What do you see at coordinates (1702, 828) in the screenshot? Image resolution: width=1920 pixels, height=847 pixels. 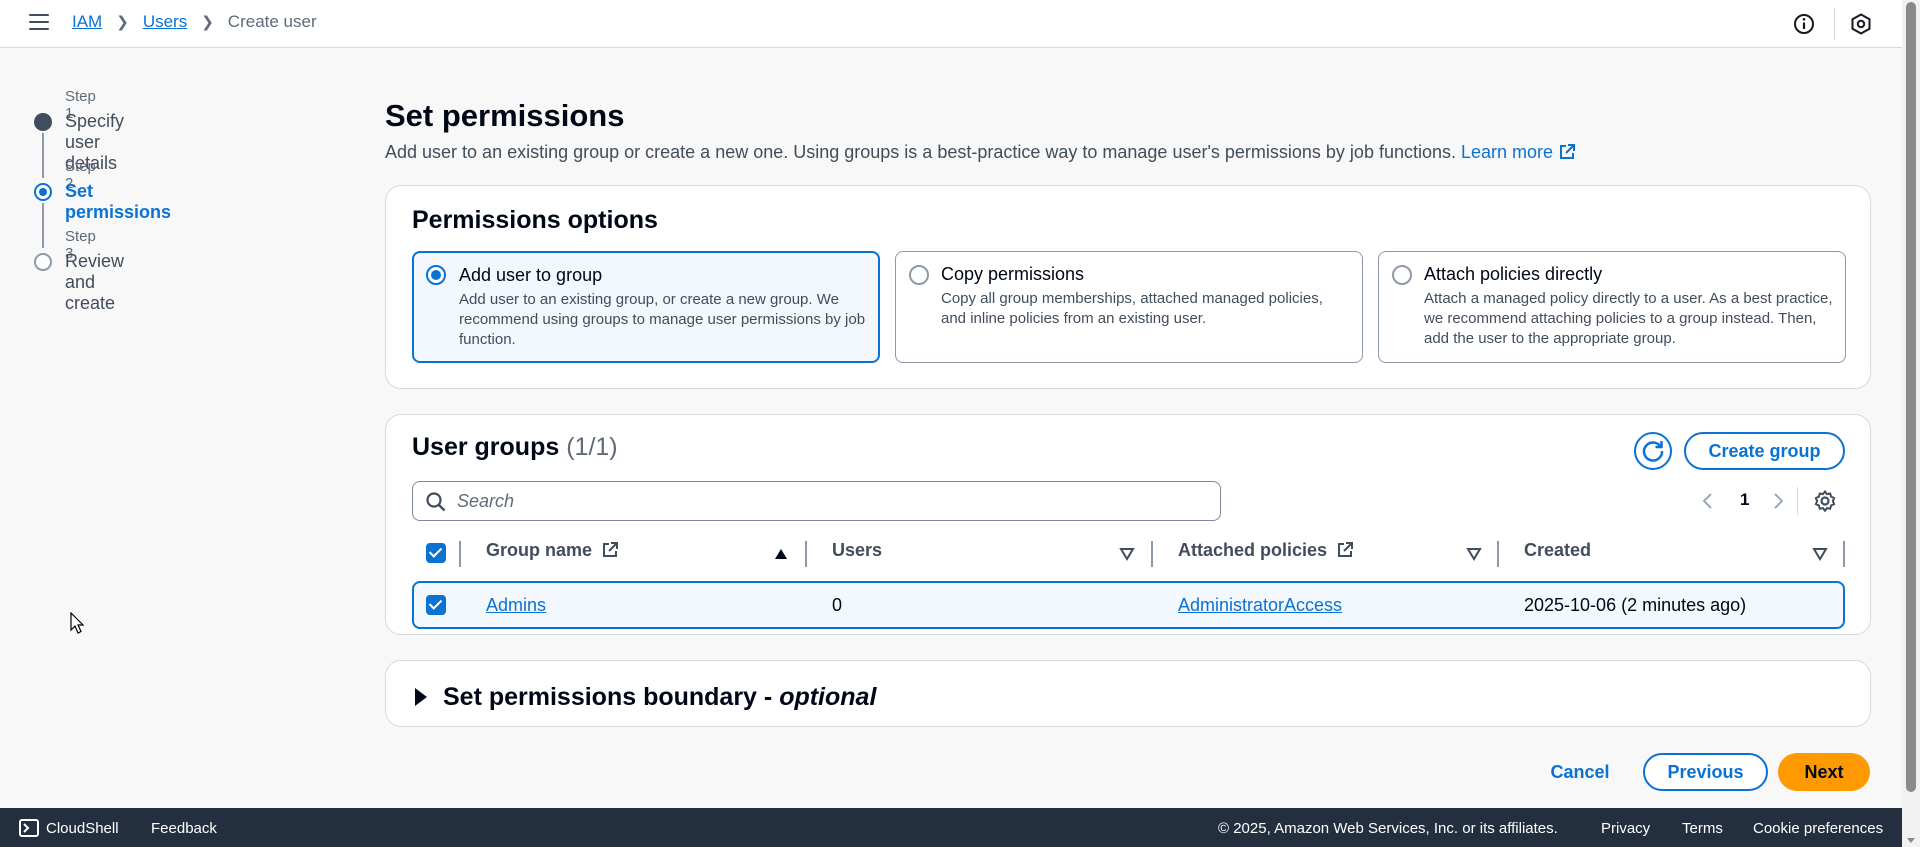 I see `terms-link: Terms` at bounding box center [1702, 828].